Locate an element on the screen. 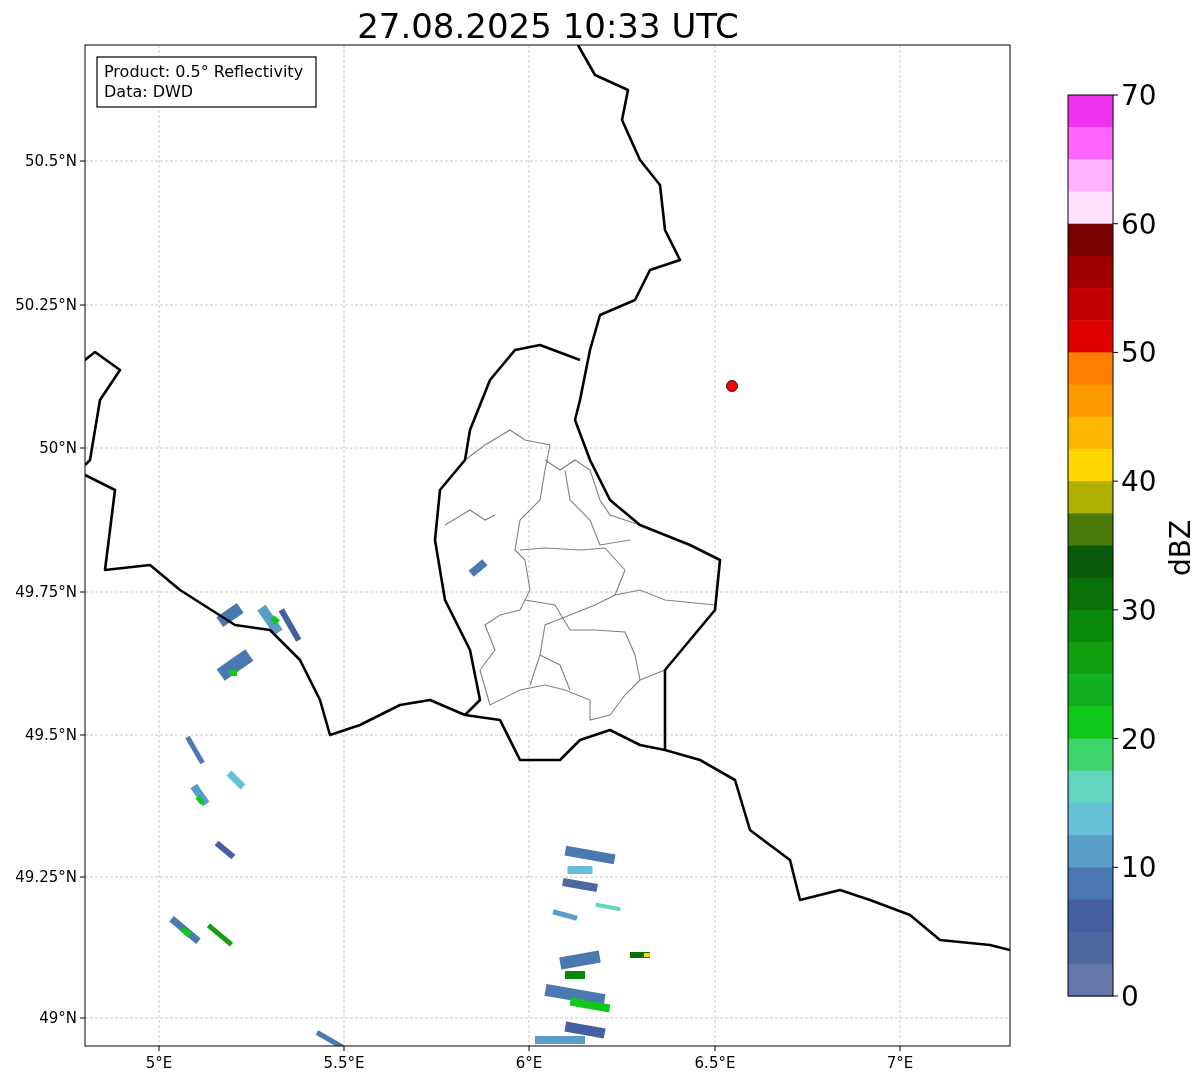 This screenshot has height=1081, width=1202. figure-title: 27.08.2025 10:33 UTC is located at coordinates (548, 26).